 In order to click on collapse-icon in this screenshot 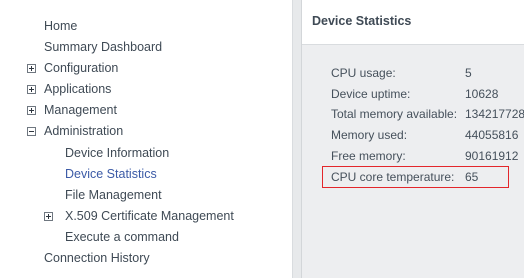, I will do `click(31, 131)`.